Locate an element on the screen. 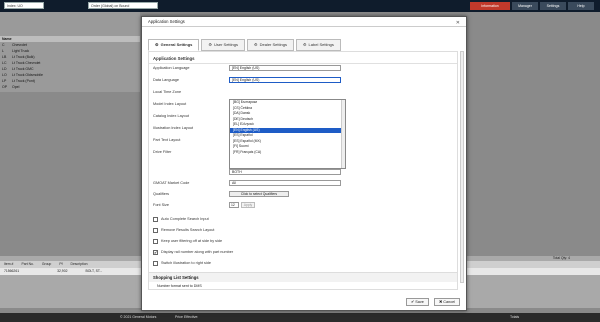 This screenshot has height=322, width=600. cell: 32,902 is located at coordinates (62, 271).